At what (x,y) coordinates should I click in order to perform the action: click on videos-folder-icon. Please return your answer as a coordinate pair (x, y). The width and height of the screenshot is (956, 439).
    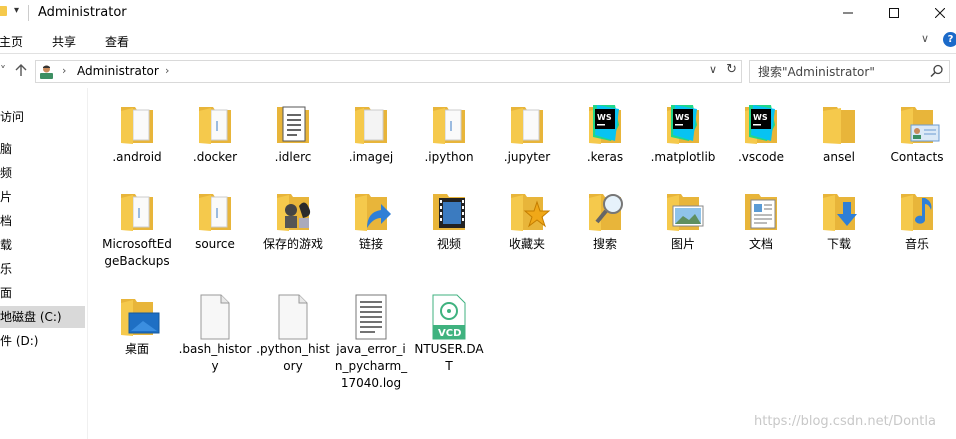
    Looking at the image, I should click on (449, 212).